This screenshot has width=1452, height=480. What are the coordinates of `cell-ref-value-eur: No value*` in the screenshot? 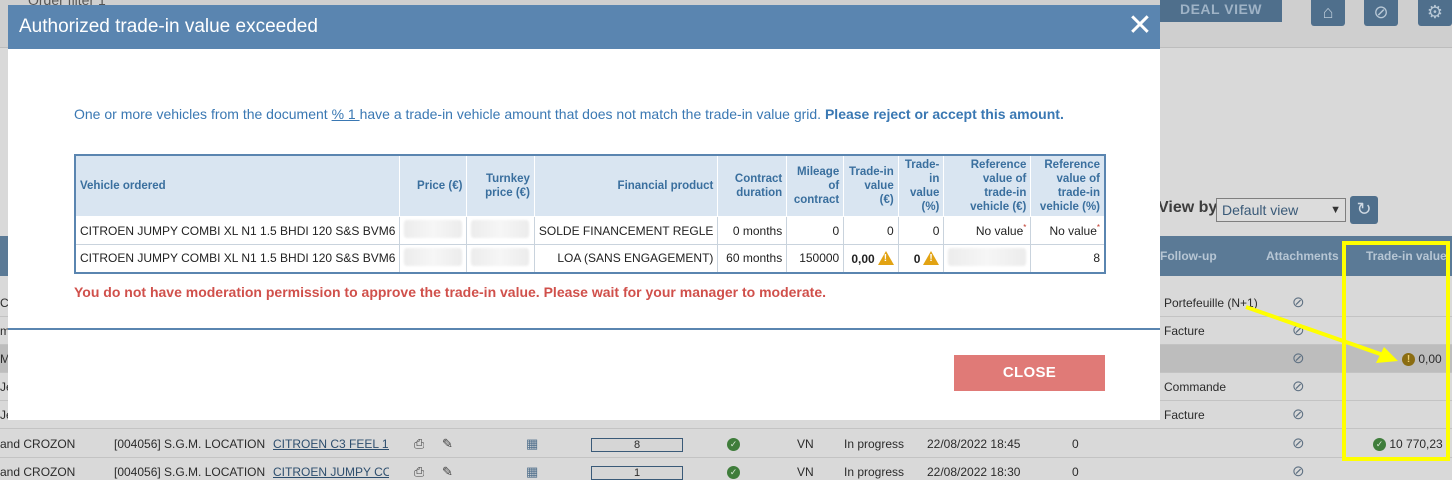 It's located at (987, 230).